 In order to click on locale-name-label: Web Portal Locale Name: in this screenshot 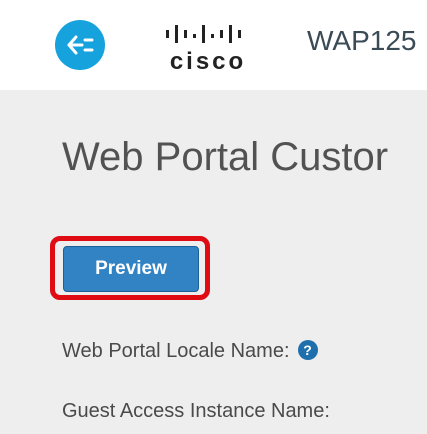, I will do `click(176, 351)`.